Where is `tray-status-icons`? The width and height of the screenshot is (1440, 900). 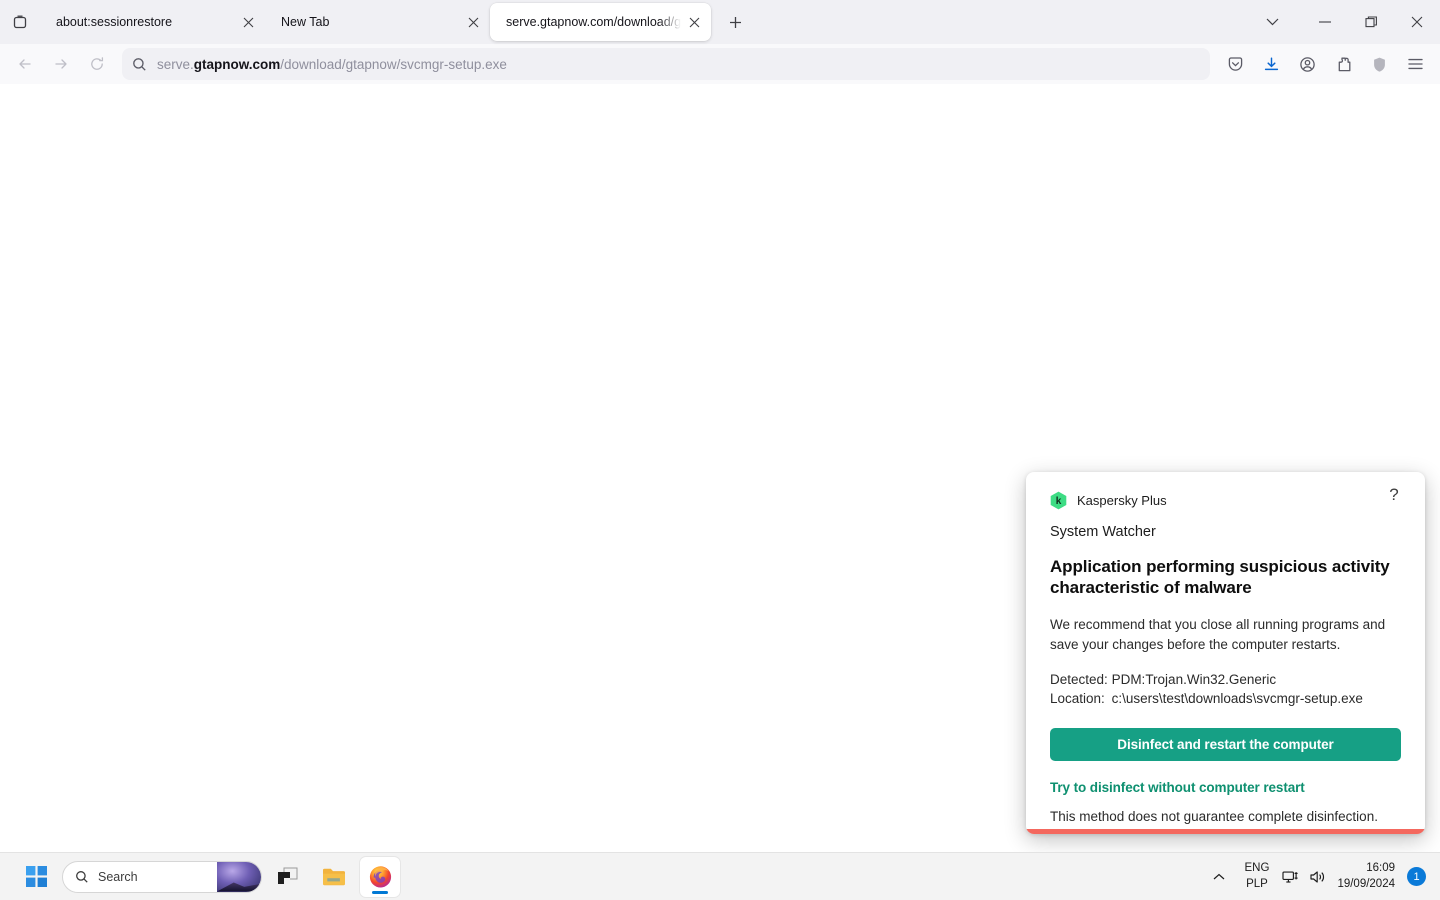
tray-status-icons is located at coordinates (1304, 877).